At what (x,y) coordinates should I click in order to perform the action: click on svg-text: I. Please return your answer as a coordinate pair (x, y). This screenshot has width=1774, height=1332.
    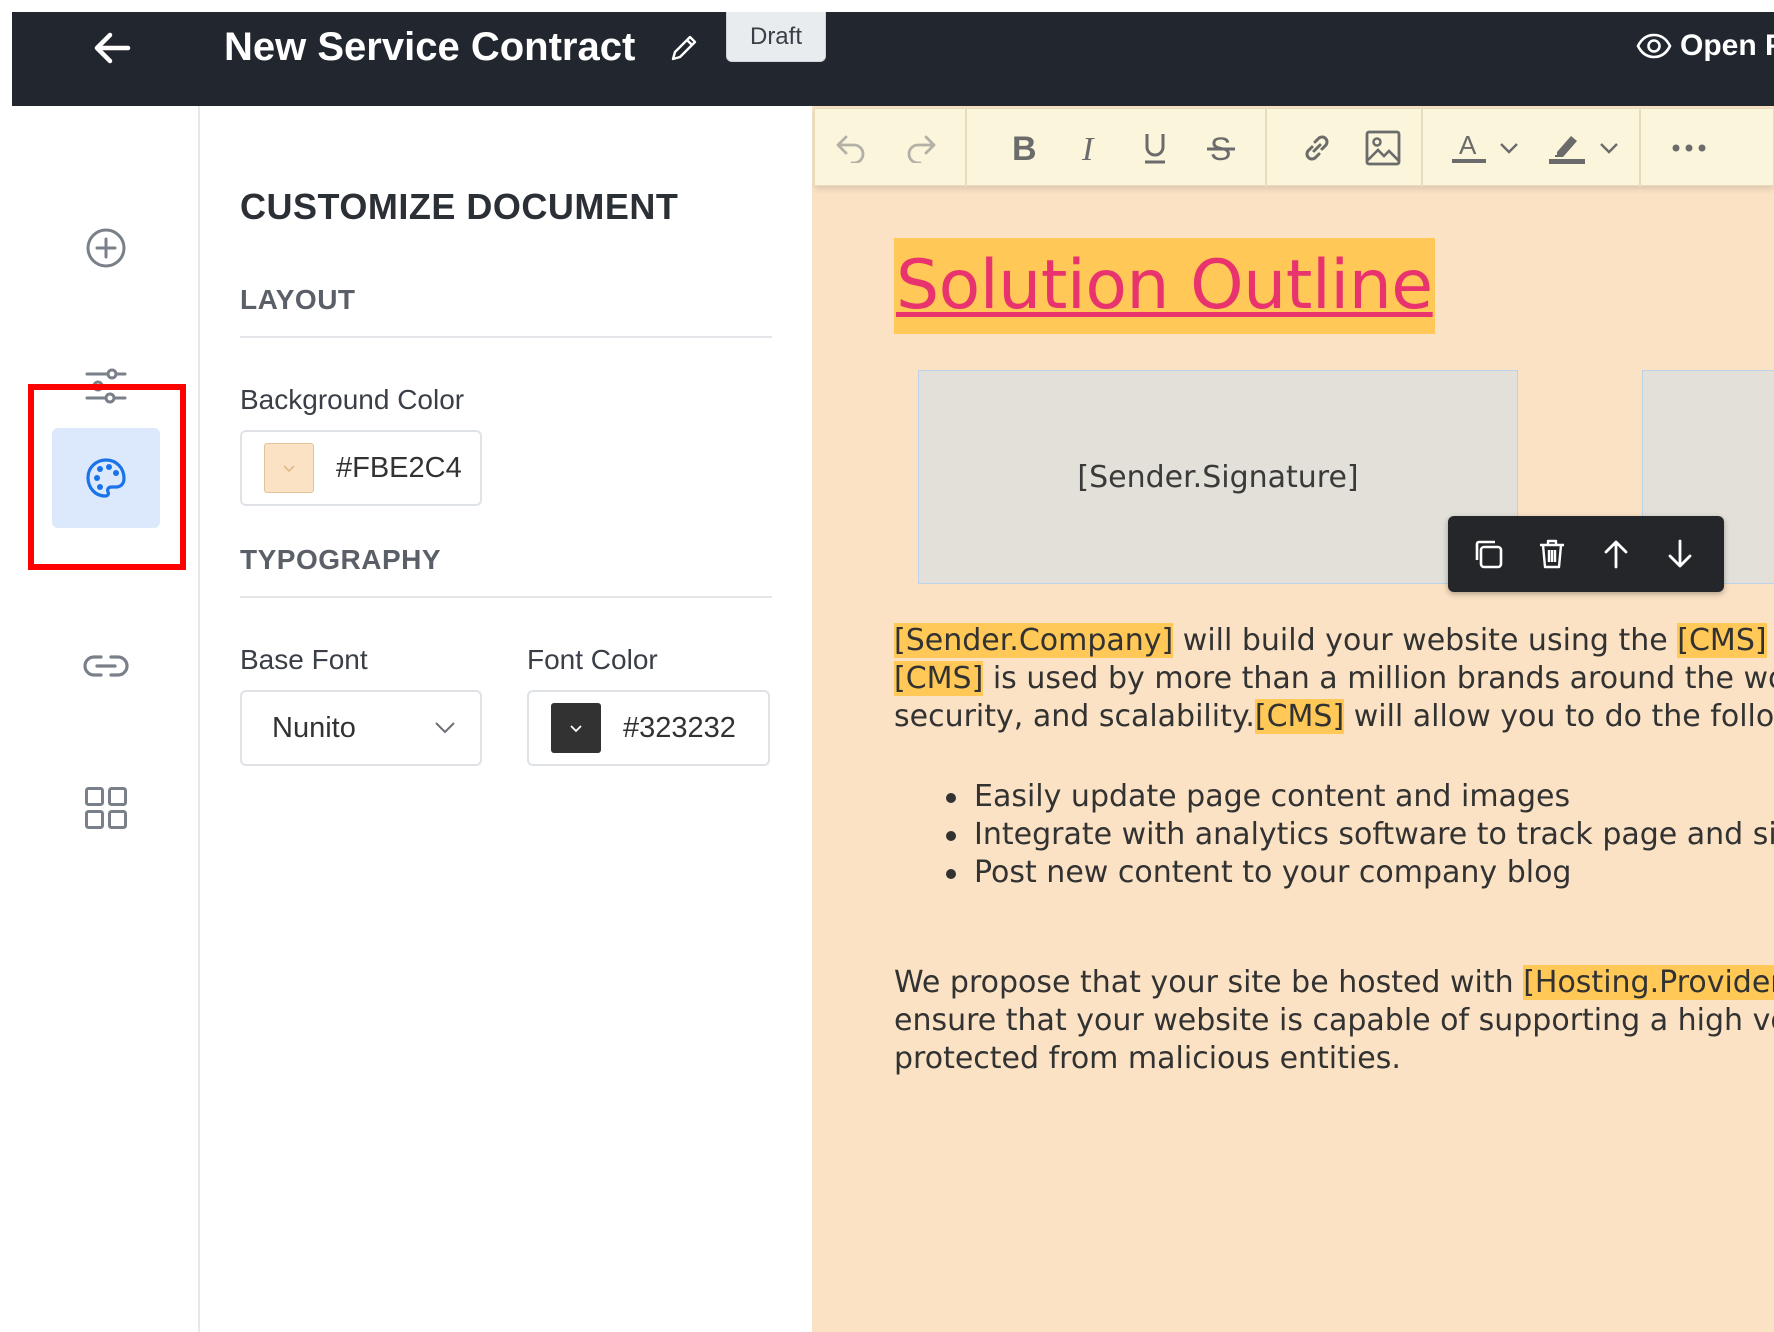
    Looking at the image, I should click on (1088, 148).